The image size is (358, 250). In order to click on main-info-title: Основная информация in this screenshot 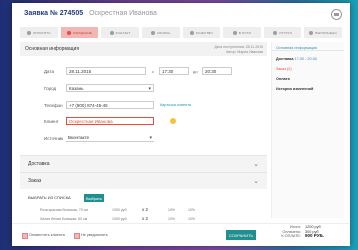, I will do `click(52, 49)`.